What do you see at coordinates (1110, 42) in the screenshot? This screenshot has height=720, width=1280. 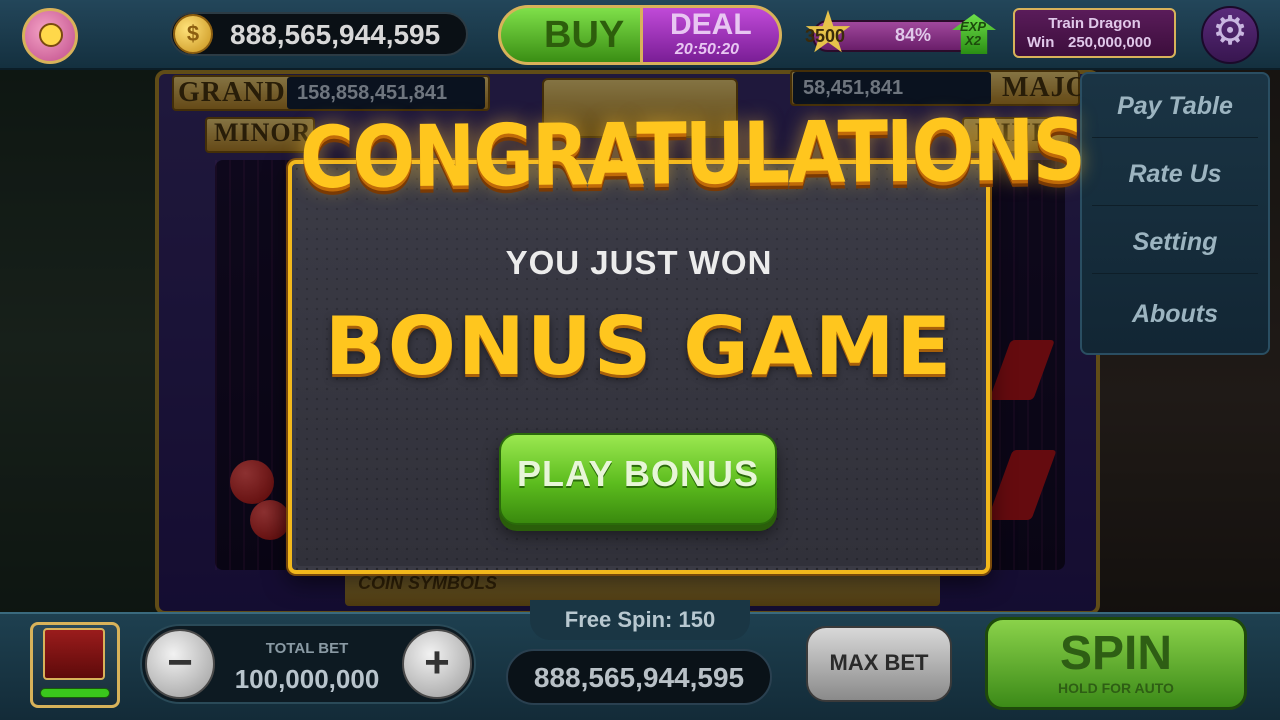 I see `event-win-value: 250,000,000` at bounding box center [1110, 42].